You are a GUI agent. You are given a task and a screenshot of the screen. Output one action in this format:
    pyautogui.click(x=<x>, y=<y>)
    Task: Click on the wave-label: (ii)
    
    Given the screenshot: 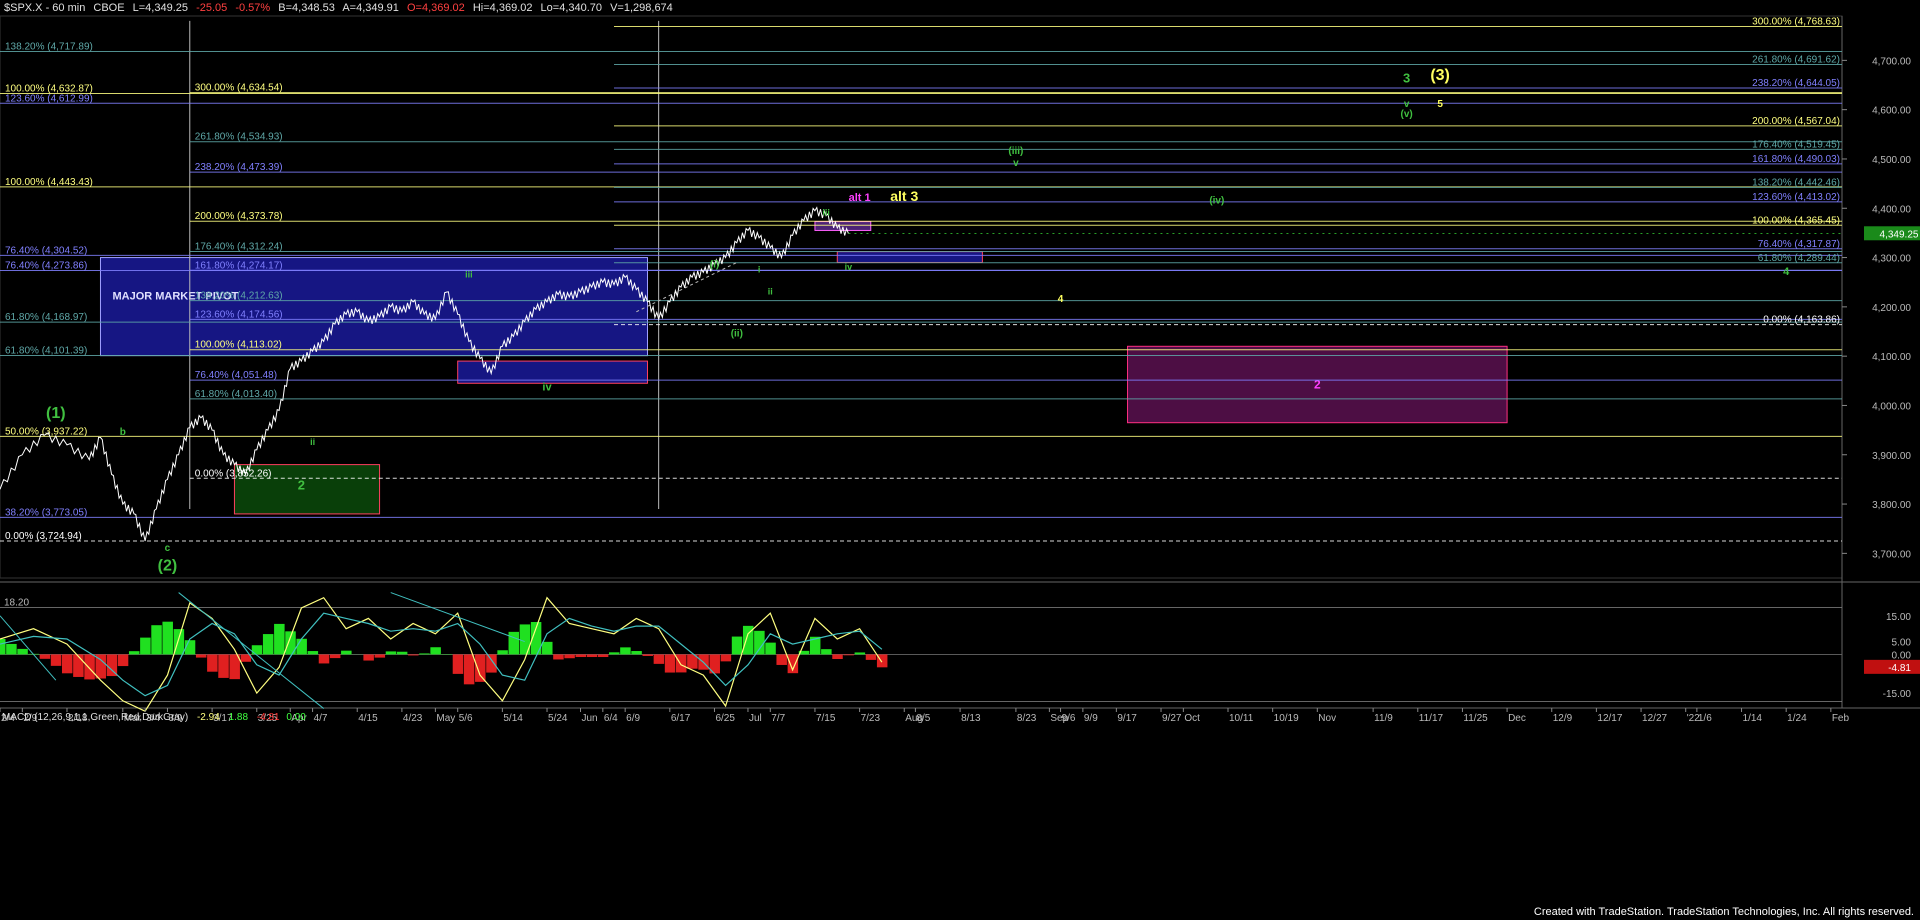 What is the action you would take?
    pyautogui.click(x=737, y=333)
    